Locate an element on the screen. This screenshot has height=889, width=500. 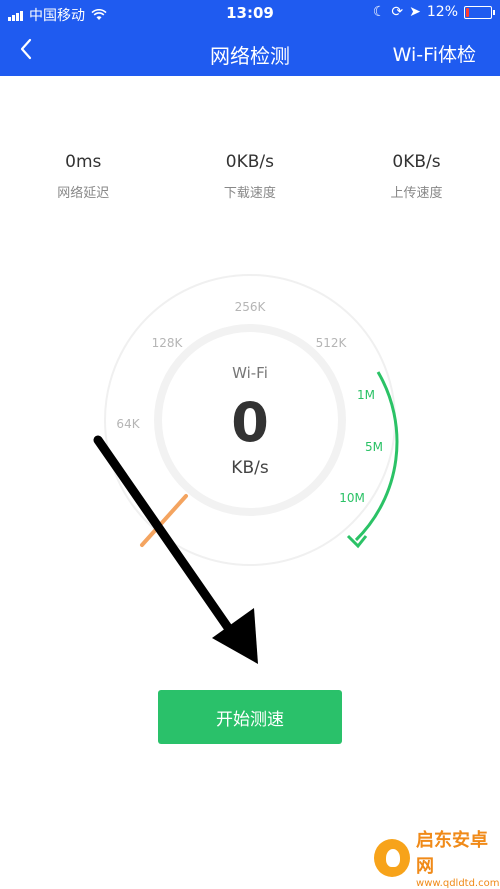
tick-10m: 10M is located at coordinates (352, 498).